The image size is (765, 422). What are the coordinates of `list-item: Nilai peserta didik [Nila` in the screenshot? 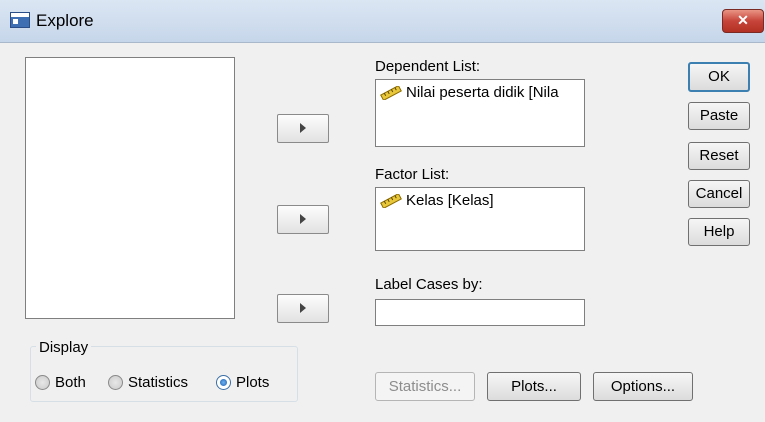 It's located at (481, 92).